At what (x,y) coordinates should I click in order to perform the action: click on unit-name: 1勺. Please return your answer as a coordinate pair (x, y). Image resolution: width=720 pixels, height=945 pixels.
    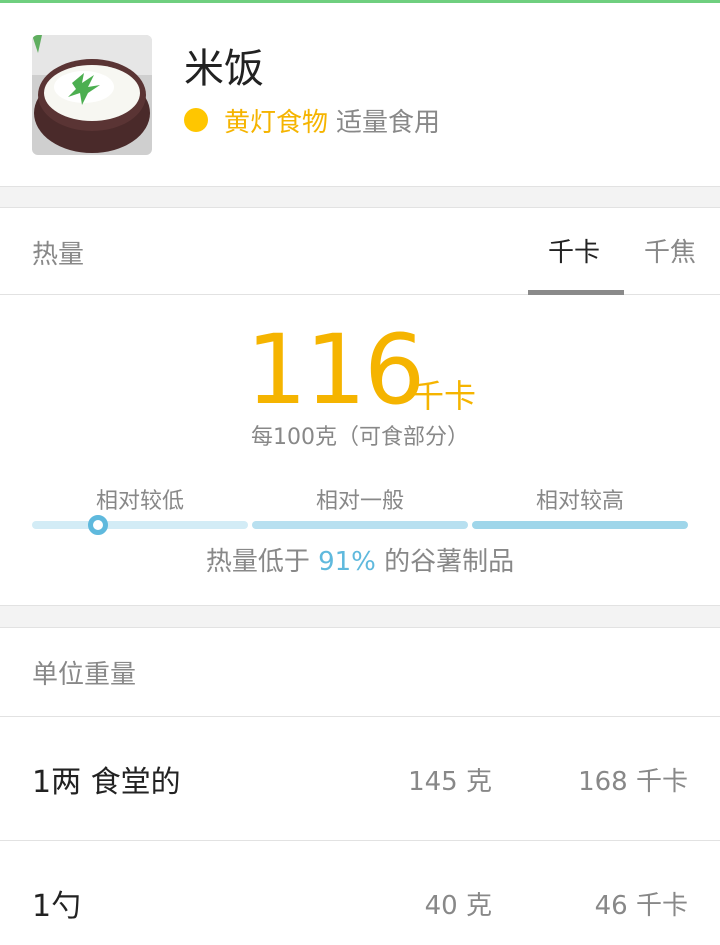
    Looking at the image, I should click on (57, 906).